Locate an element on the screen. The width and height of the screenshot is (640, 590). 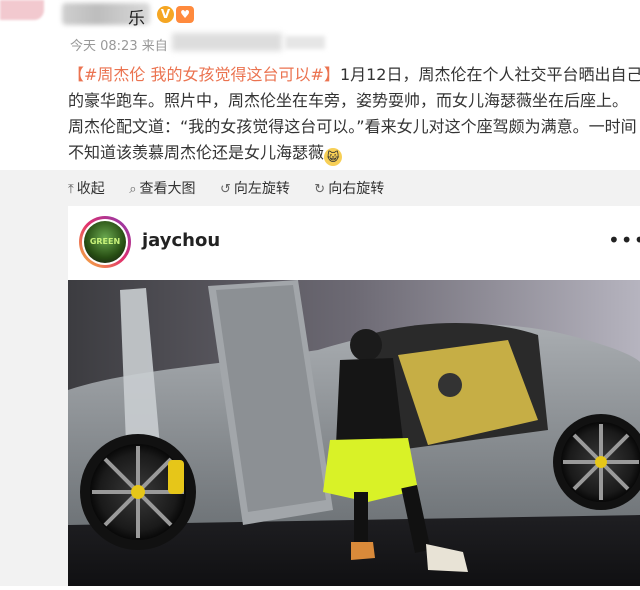
collapse-icon: ⤒ is located at coordinates (71, 189).